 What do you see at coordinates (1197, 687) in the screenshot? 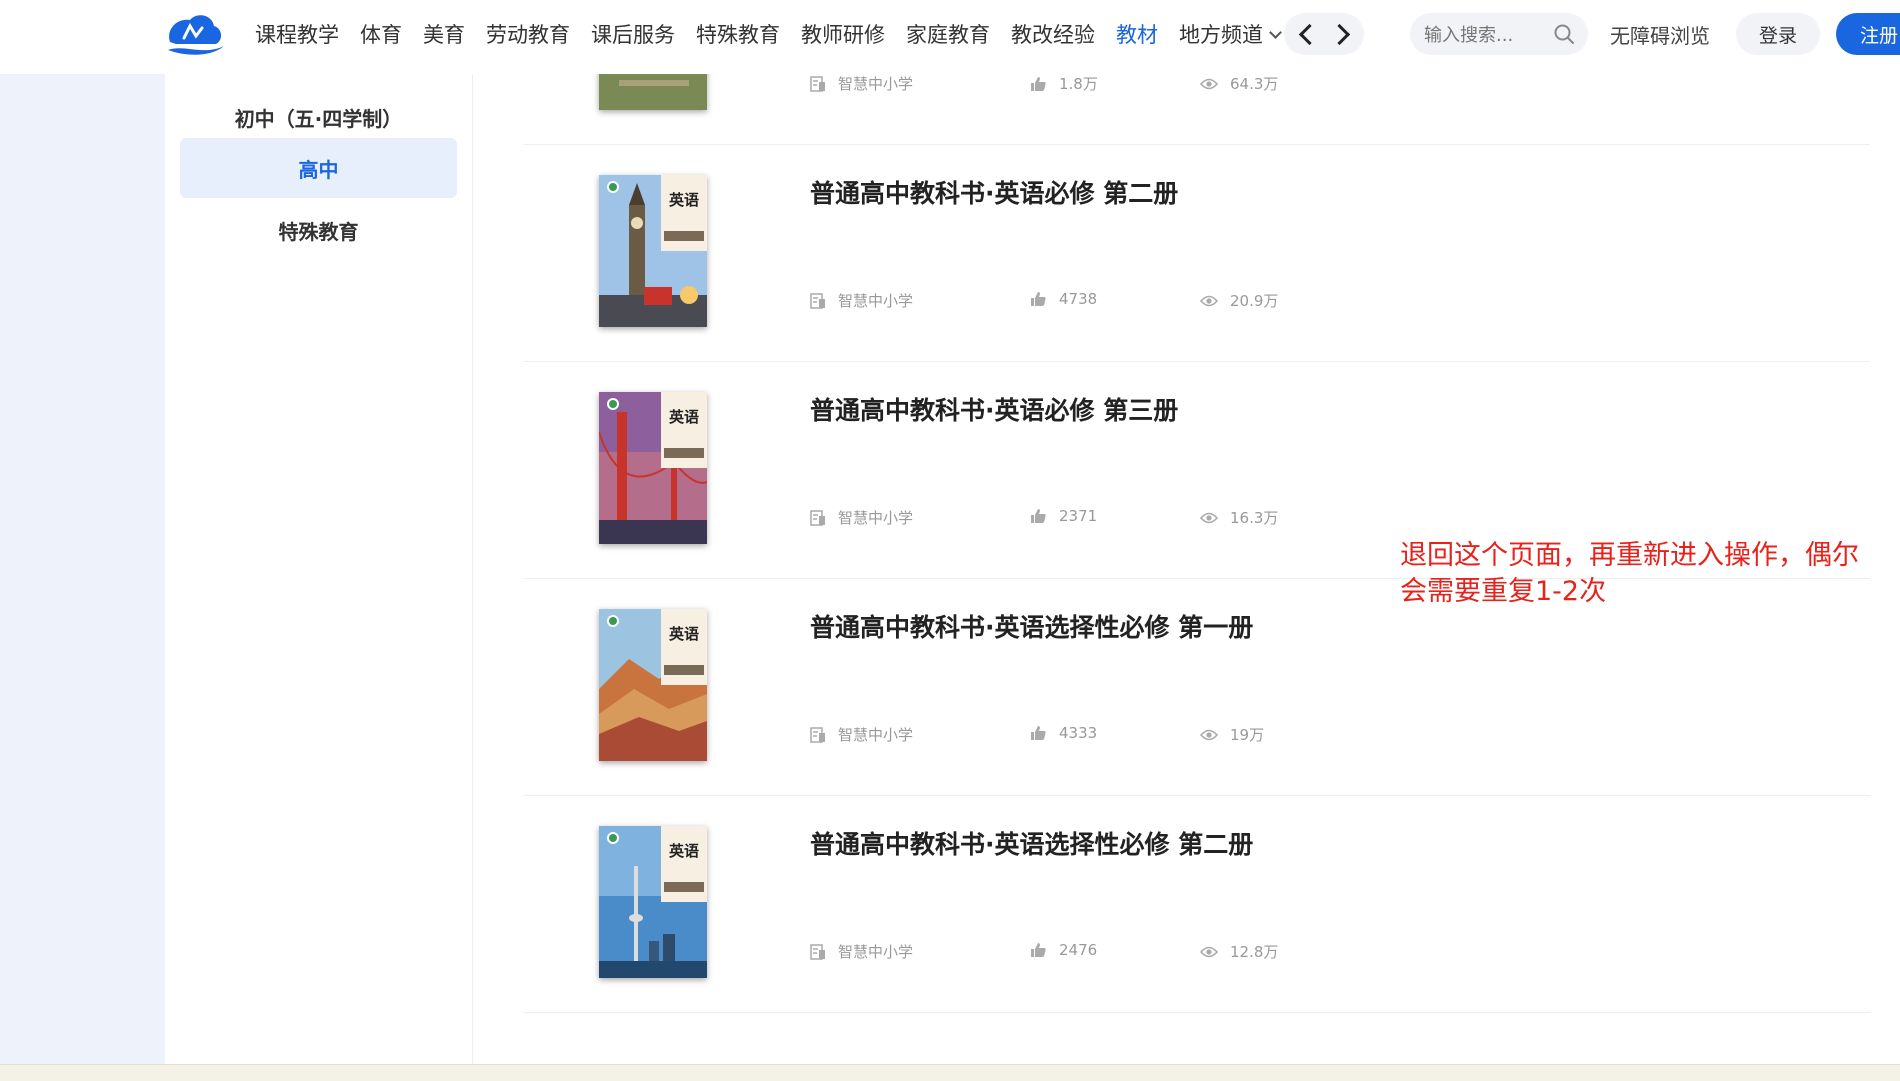
I see `list-item: 英语 普通高中教科书·英语选择性必修 第一册智慧中小学 4333 19万` at bounding box center [1197, 687].